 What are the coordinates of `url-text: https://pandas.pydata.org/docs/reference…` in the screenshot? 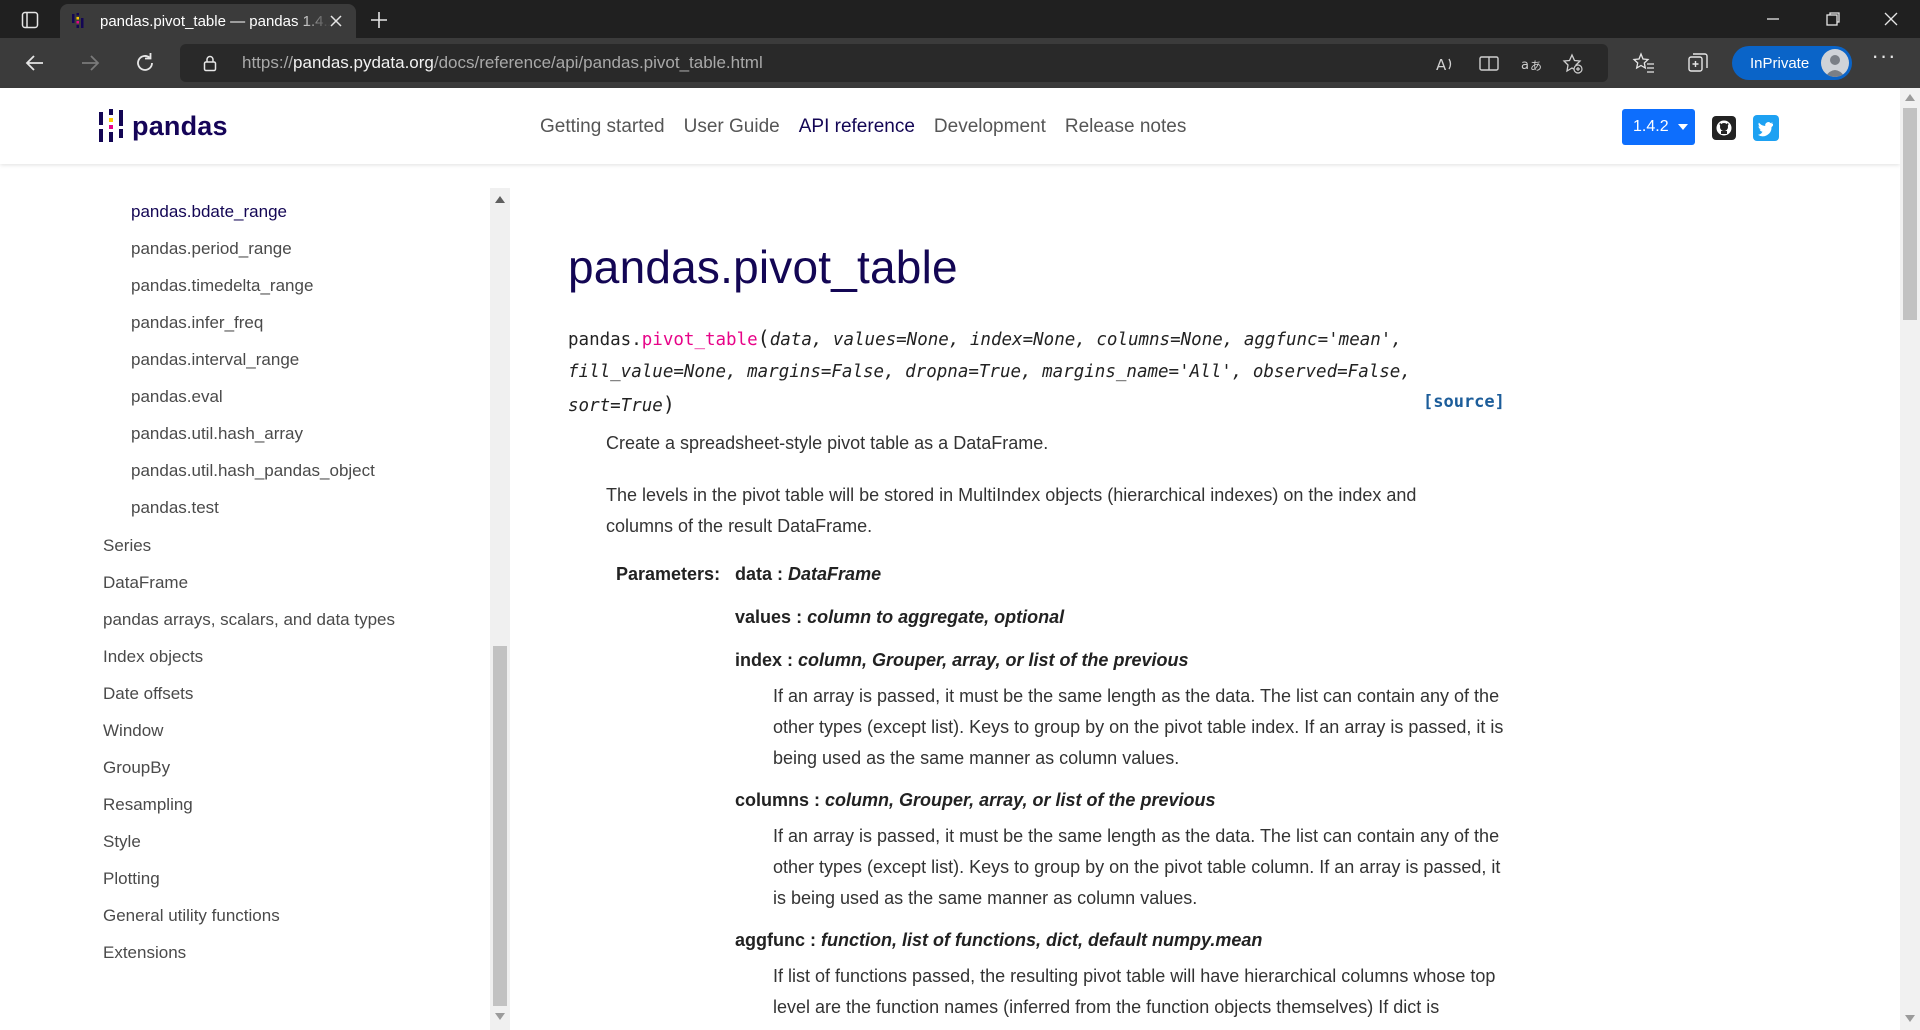 It's located at (502, 63).